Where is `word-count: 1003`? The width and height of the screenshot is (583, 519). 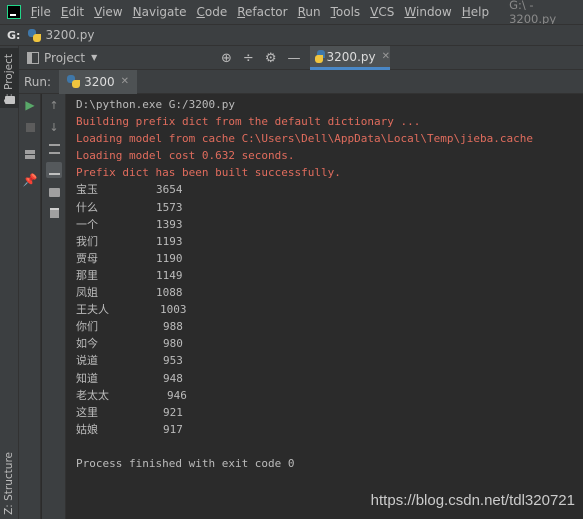 word-count: 1003 is located at coordinates (173, 310).